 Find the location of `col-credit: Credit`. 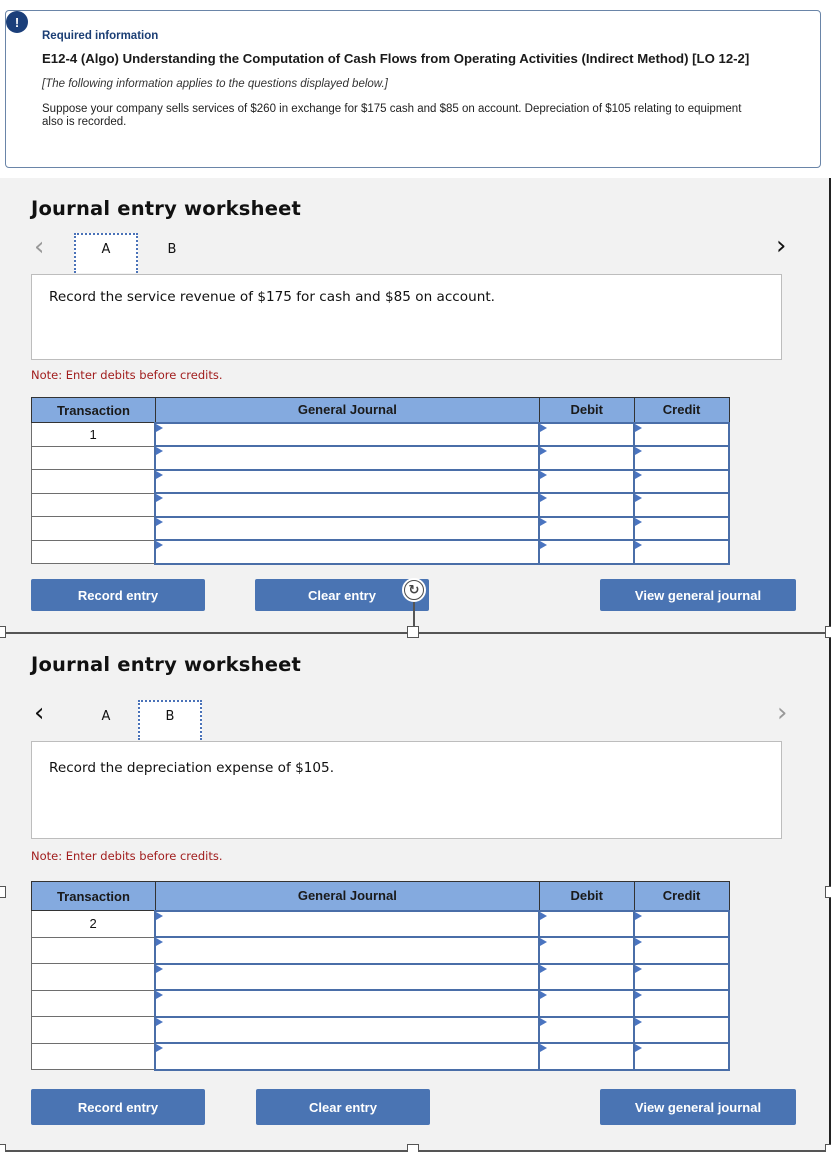

col-credit: Credit is located at coordinates (681, 896).